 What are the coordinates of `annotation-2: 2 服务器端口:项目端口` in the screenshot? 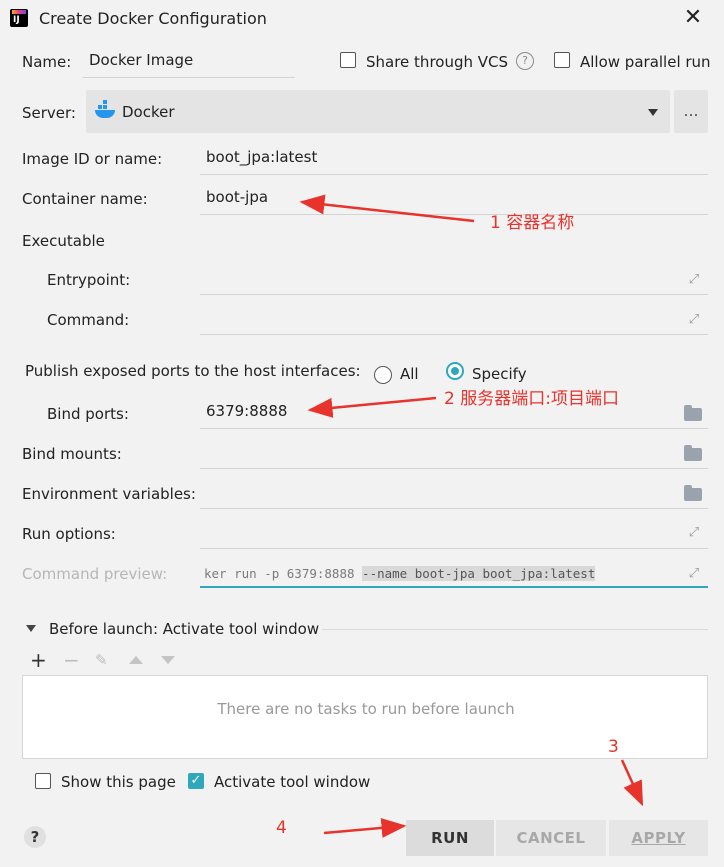 It's located at (531, 399).